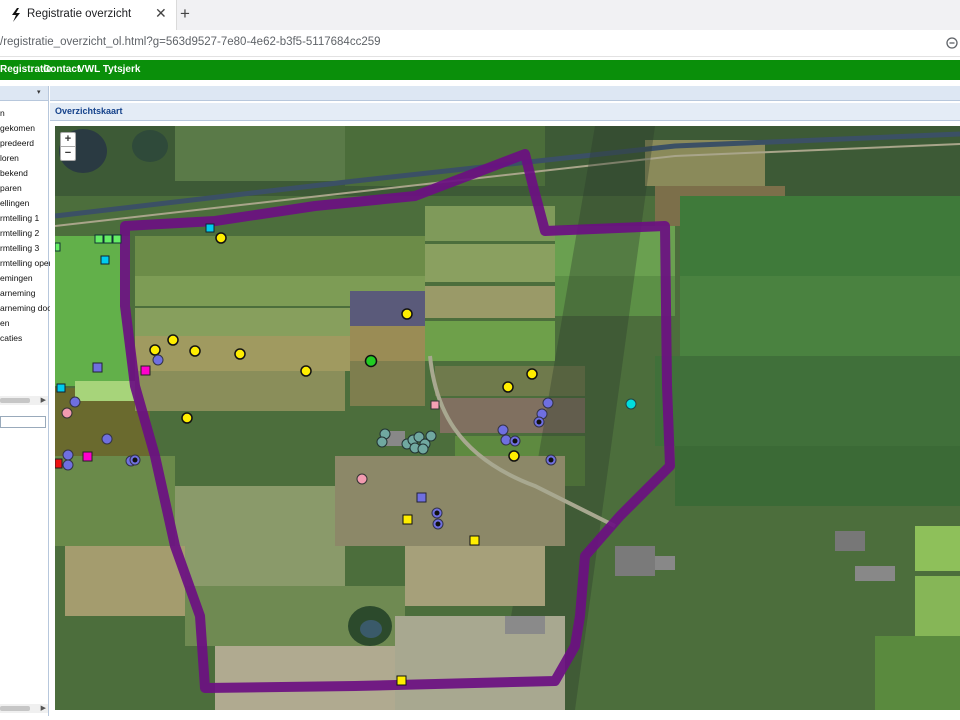  I want to click on app-nav: Registratie Contact VWL Tytsjerk, so click(480, 70).